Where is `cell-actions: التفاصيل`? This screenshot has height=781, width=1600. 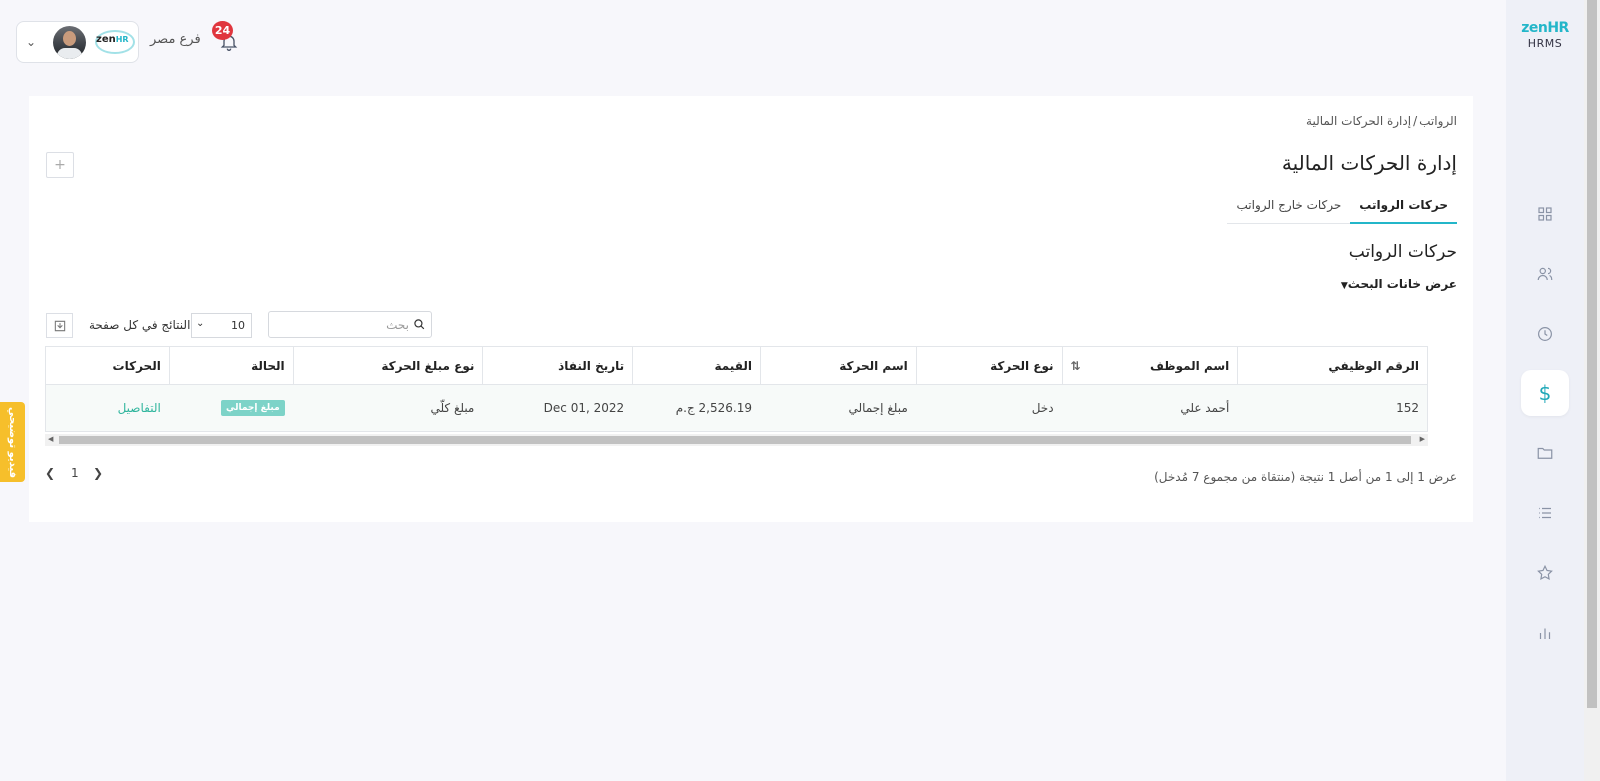 cell-actions: التفاصيل is located at coordinates (107, 408).